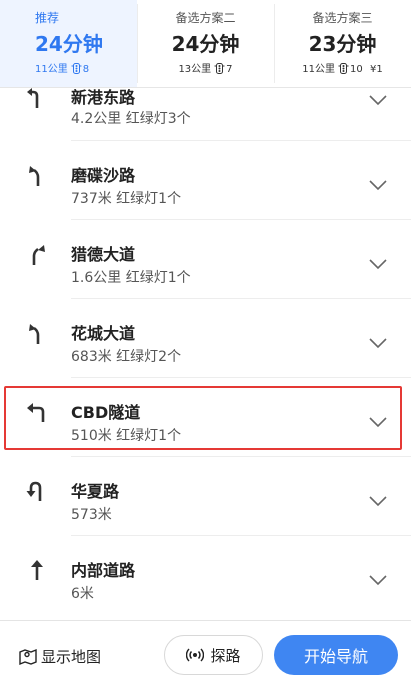  I want to click on route-option-meta: 11公里 10 ¥1, so click(342, 70).